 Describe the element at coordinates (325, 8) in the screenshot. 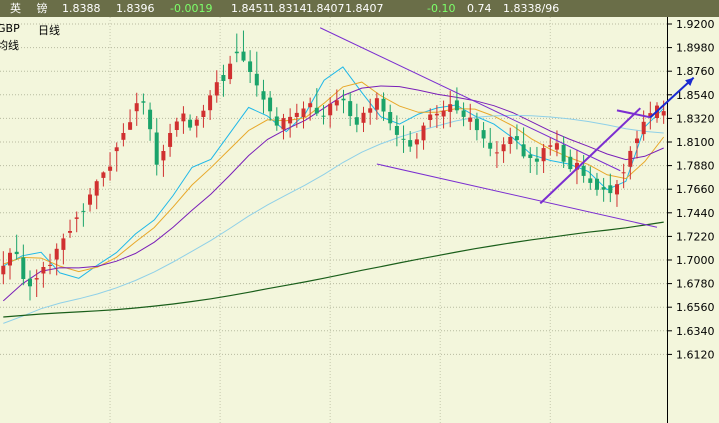

I see `quote-field-6: 1.8407` at that location.